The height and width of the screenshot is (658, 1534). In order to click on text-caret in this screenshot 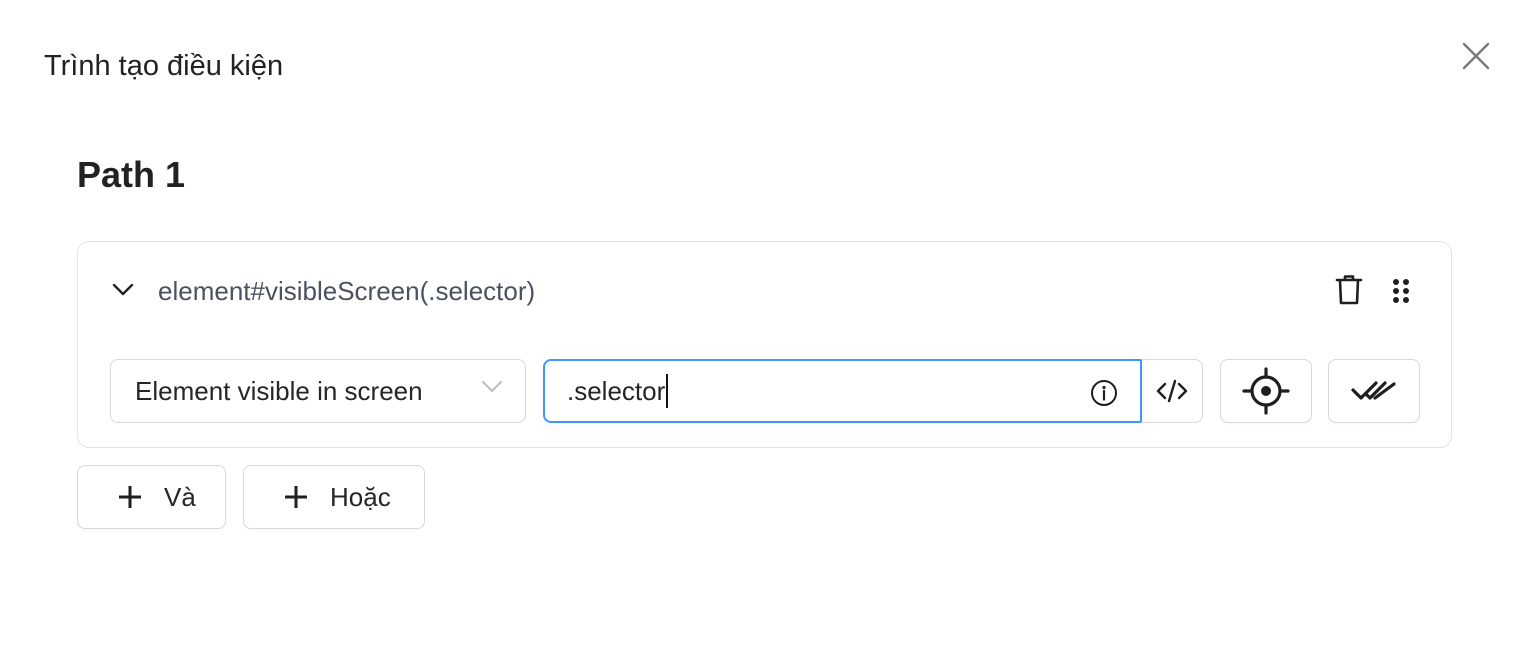, I will do `click(667, 391)`.